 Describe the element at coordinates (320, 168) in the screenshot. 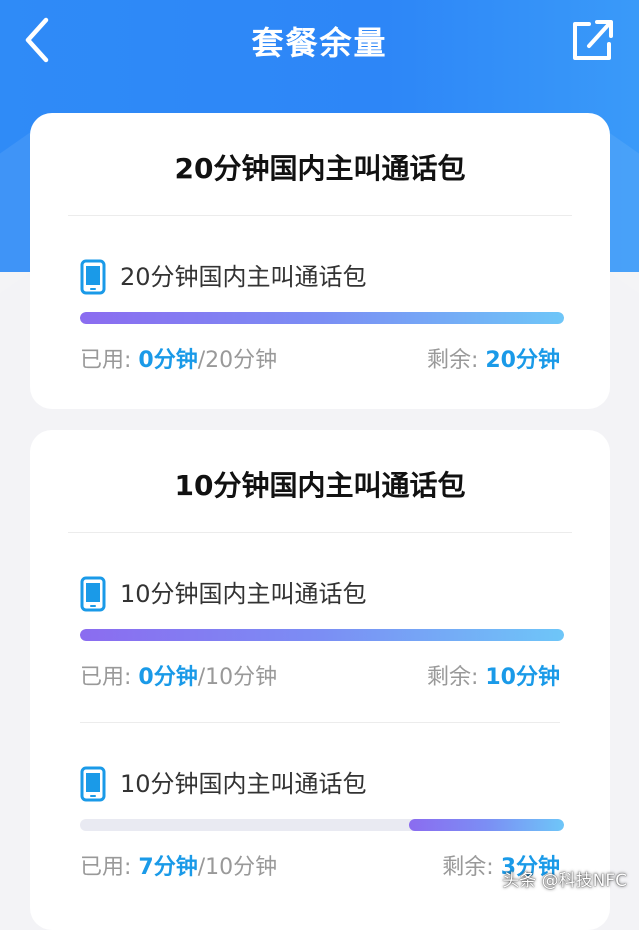

I see `package-card-title: 20分钟国内主叫通话包` at that location.